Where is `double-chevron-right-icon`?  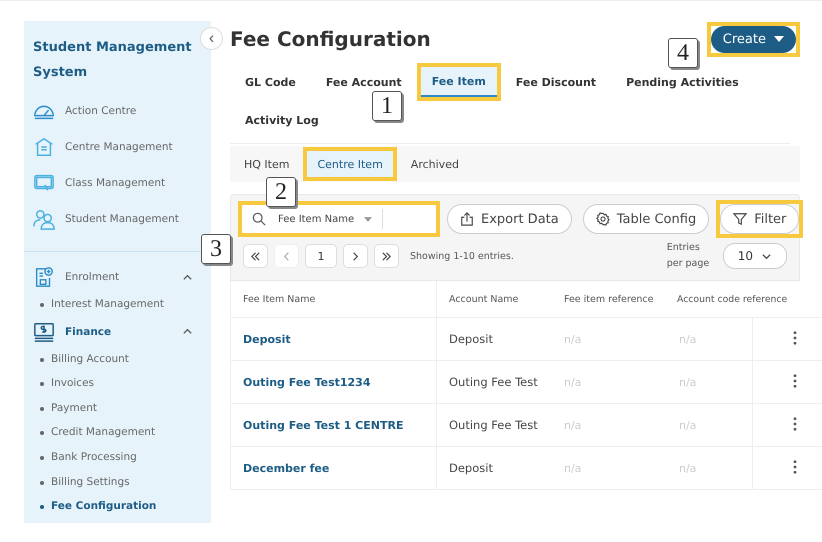
double-chevron-right-icon is located at coordinates (386, 256).